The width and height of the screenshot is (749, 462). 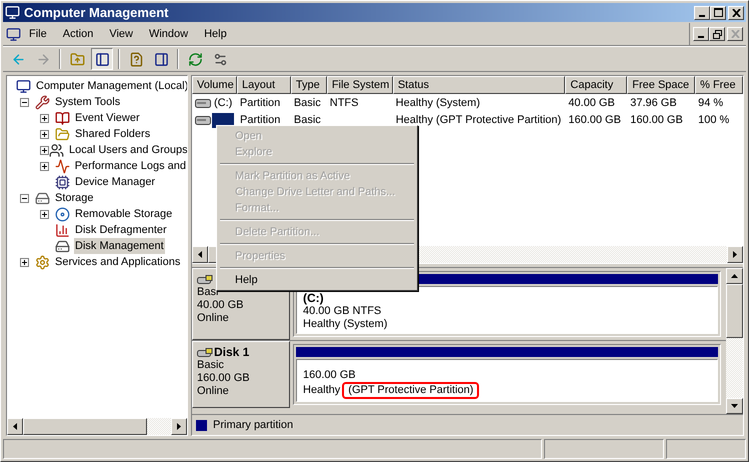 I want to click on table-cell-text: 37.96 GB, so click(x=653, y=104).